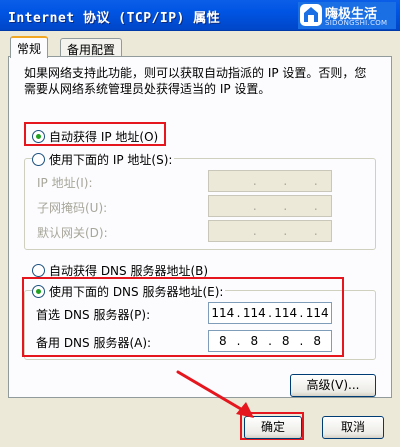  Describe the element at coordinates (111, 160) in the screenshot. I see `radio-manual-ip-label: 使用下面的 IP 地址(S):` at that location.